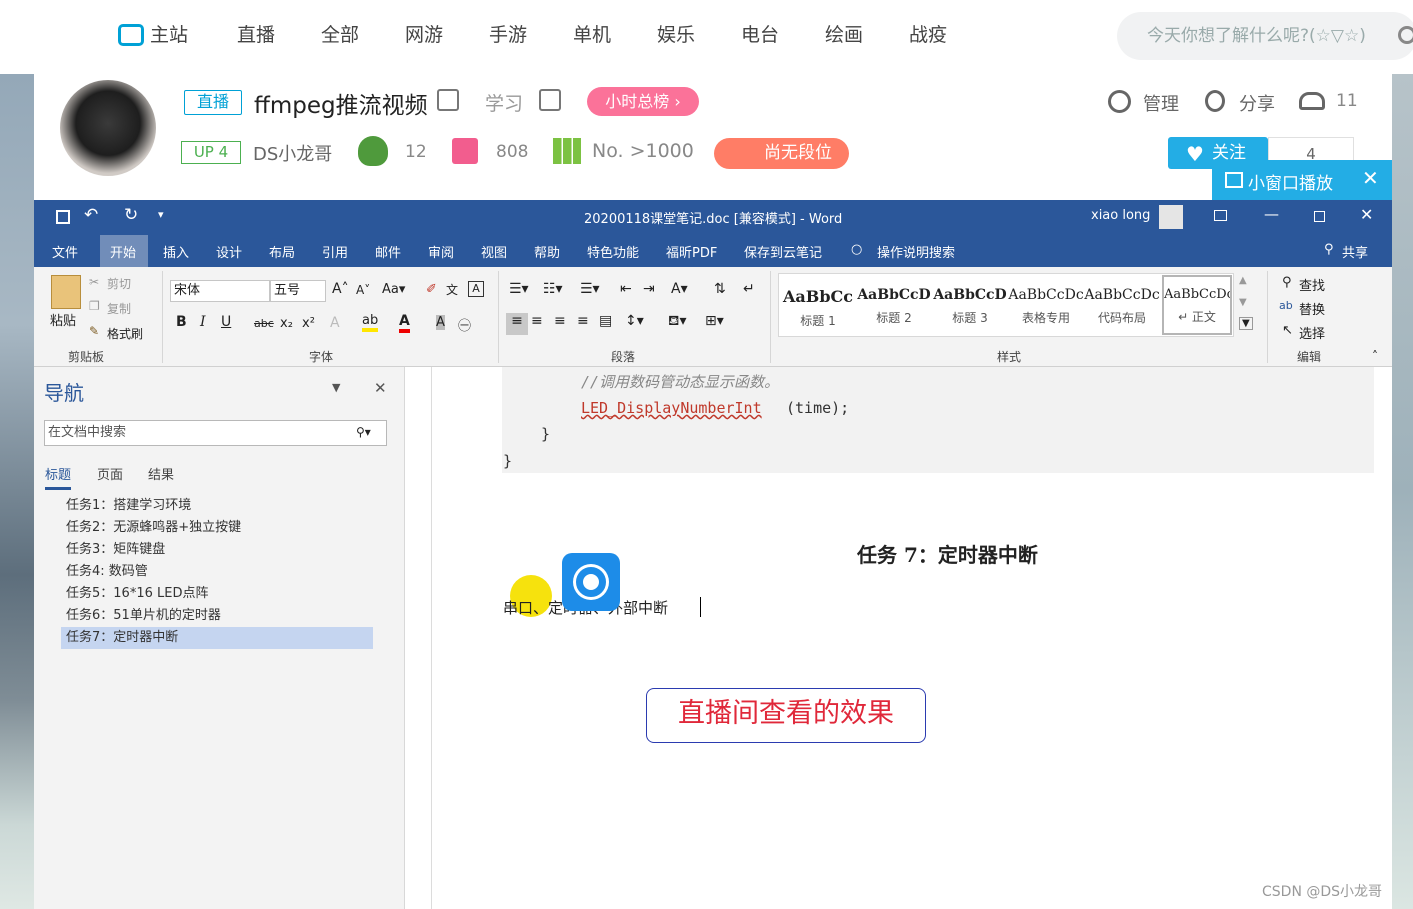 The width and height of the screenshot is (1413, 909). Describe the element at coordinates (363, 290) in the screenshot. I see `shrink-font-icon: A˅` at that location.